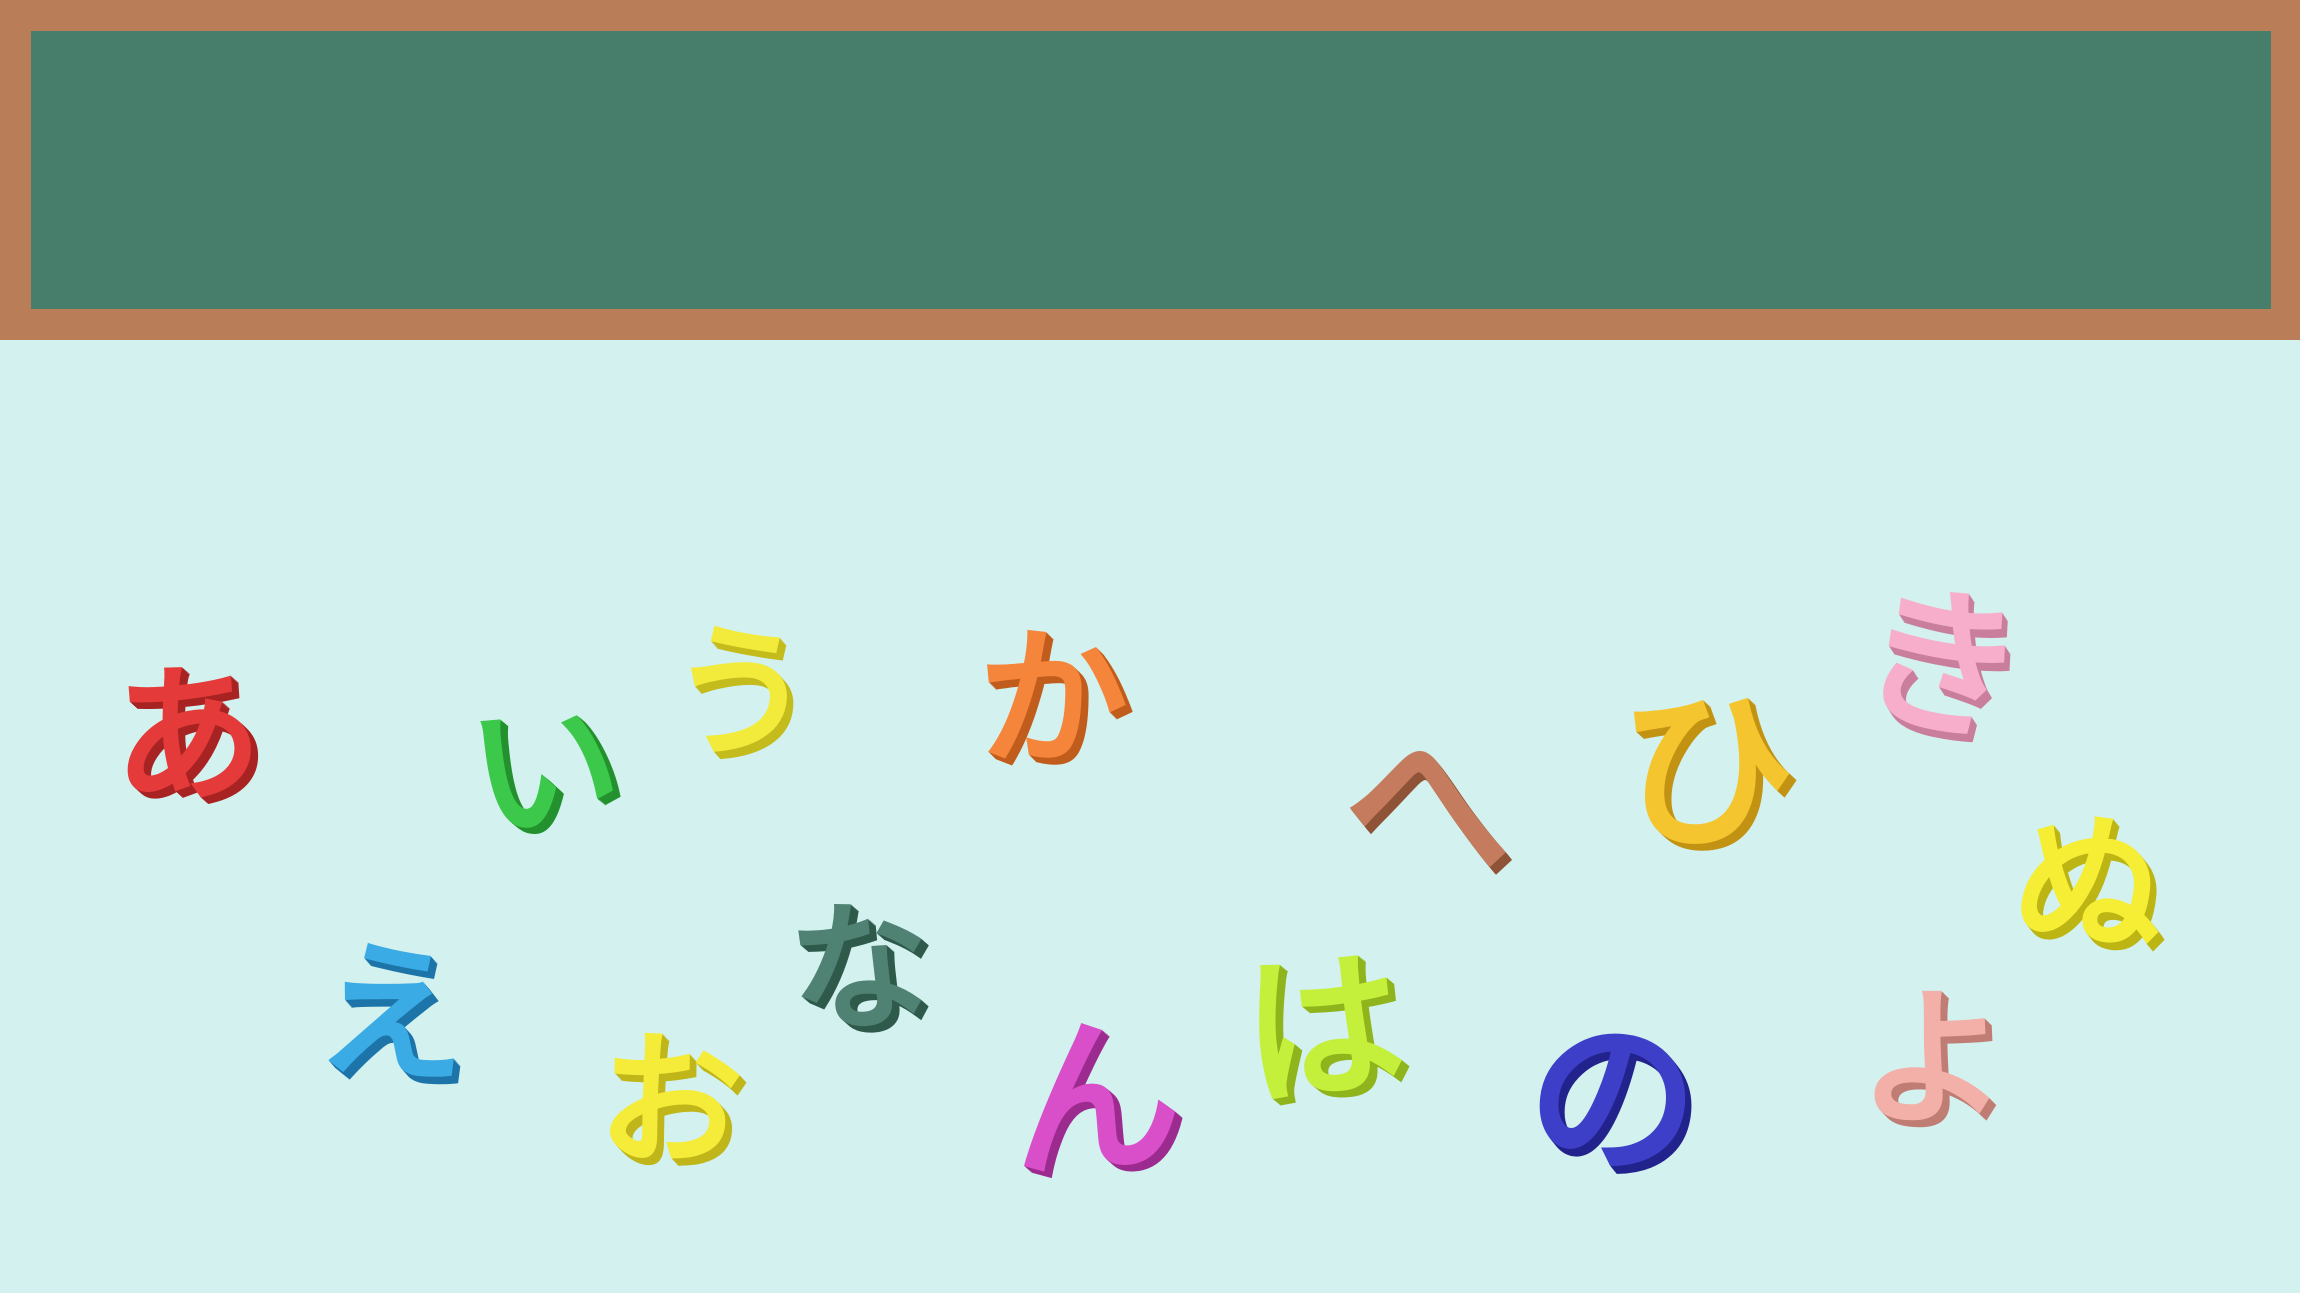  What do you see at coordinates (670, 1103) in the screenshot?
I see `letter-o: お` at bounding box center [670, 1103].